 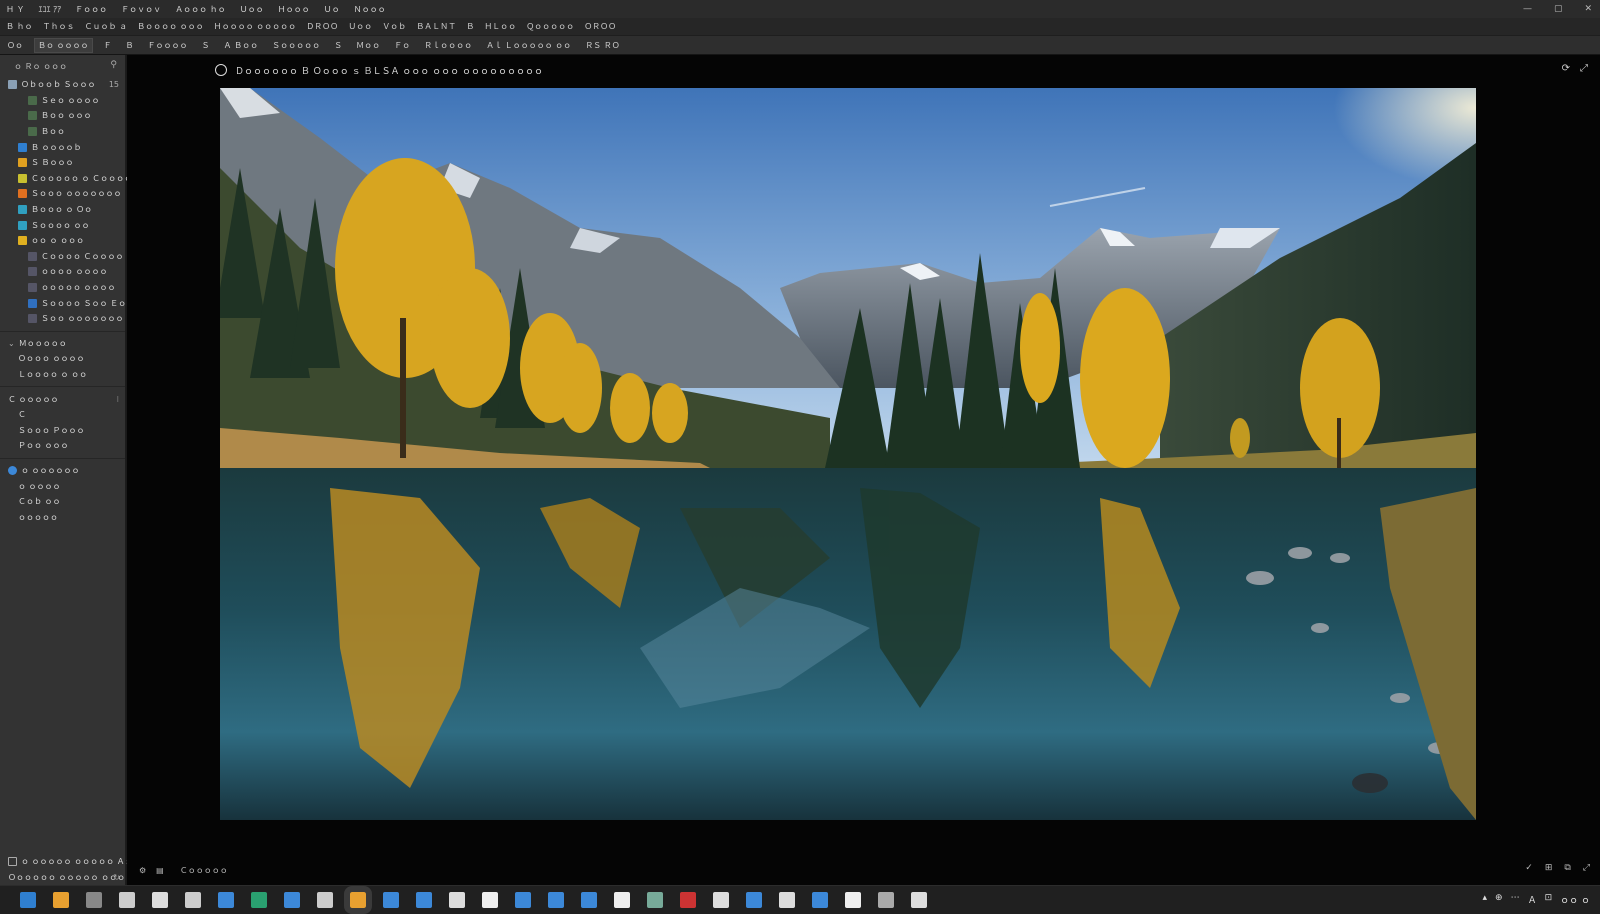 What do you see at coordinates (424, 900) in the screenshot?
I see `search-icon` at bounding box center [424, 900].